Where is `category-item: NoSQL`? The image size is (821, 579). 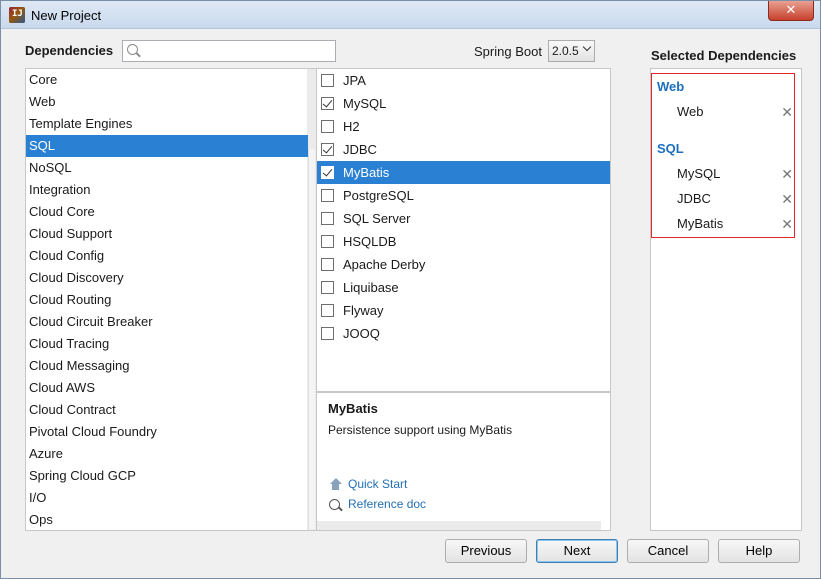 category-item: NoSQL is located at coordinates (167, 168).